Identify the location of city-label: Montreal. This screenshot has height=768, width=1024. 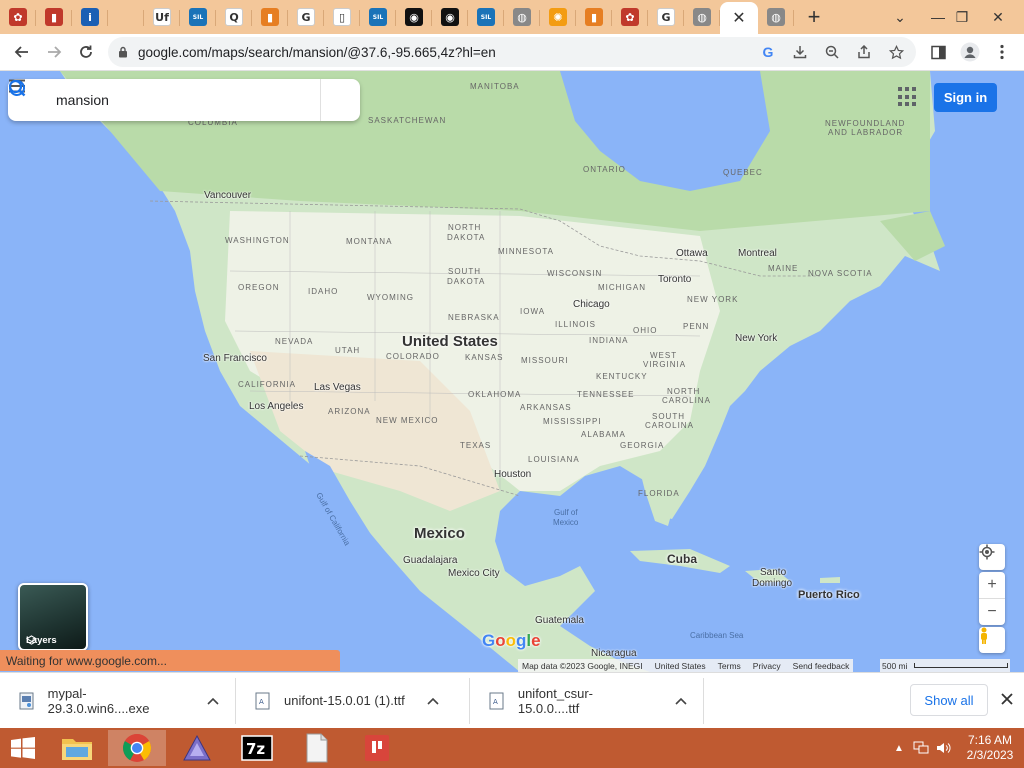
(757, 253).